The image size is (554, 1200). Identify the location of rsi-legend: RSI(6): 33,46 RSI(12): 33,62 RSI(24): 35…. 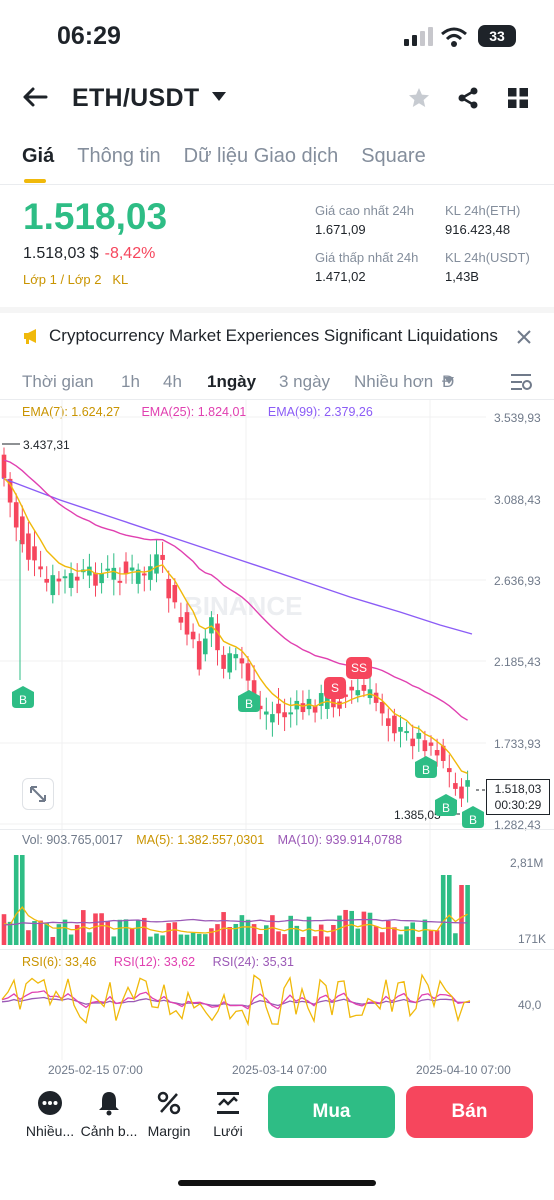
(158, 962).